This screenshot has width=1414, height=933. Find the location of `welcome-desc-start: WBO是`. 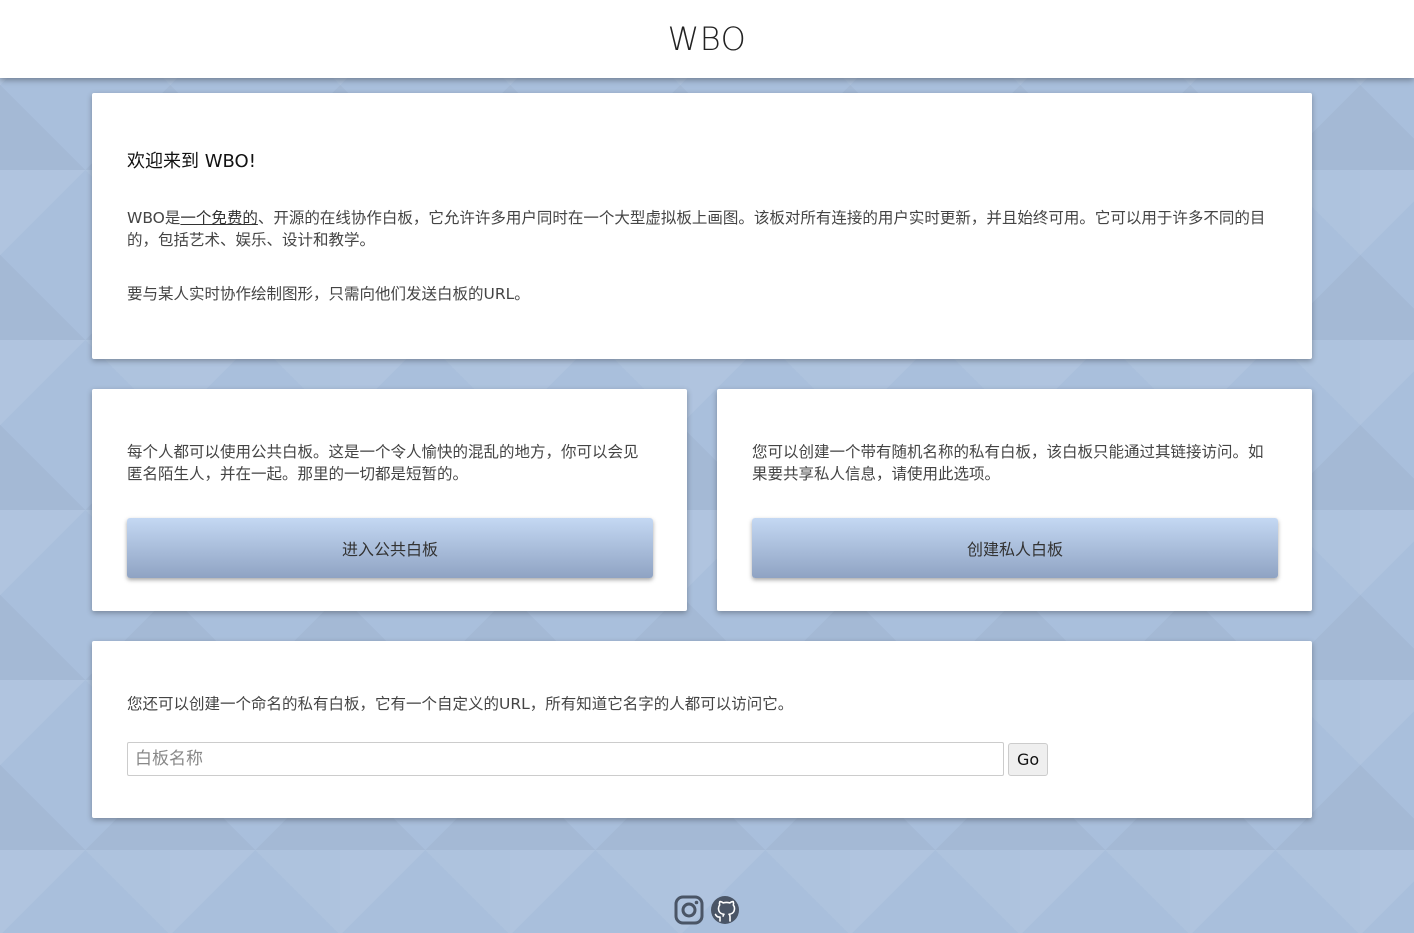

welcome-desc-start: WBO是 is located at coordinates (154, 218).